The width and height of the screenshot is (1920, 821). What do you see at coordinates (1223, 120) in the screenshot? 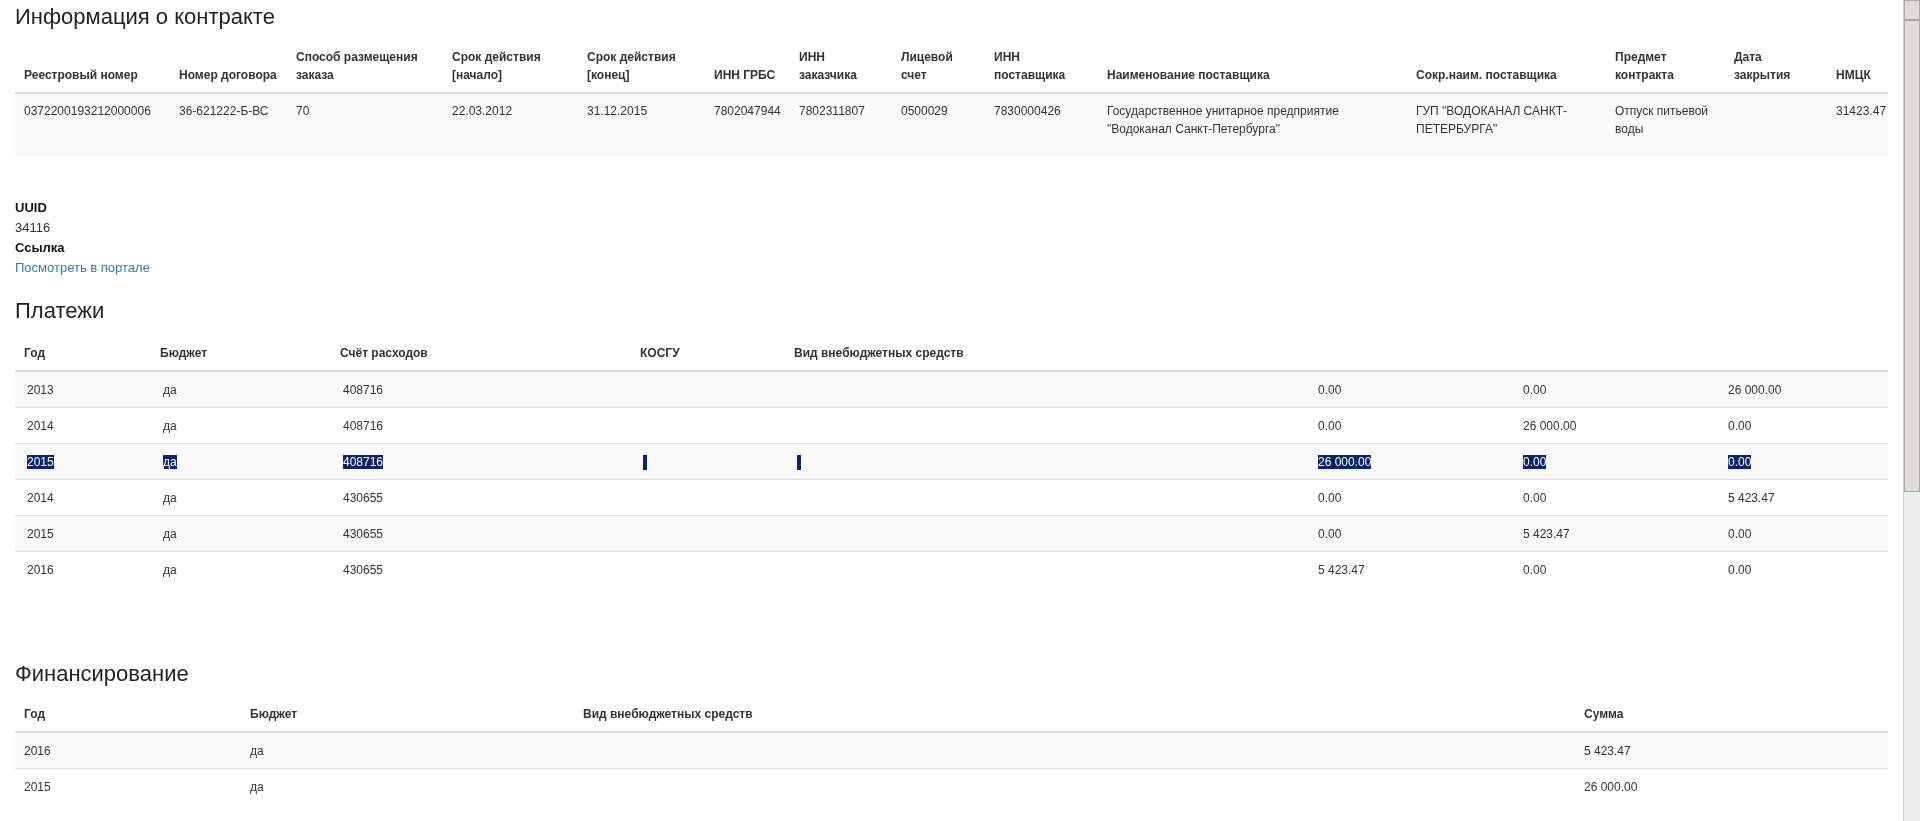
I see `table-cell: Государственное унитарное предприятие "Водоканал Санкт-Петербурга"` at bounding box center [1223, 120].